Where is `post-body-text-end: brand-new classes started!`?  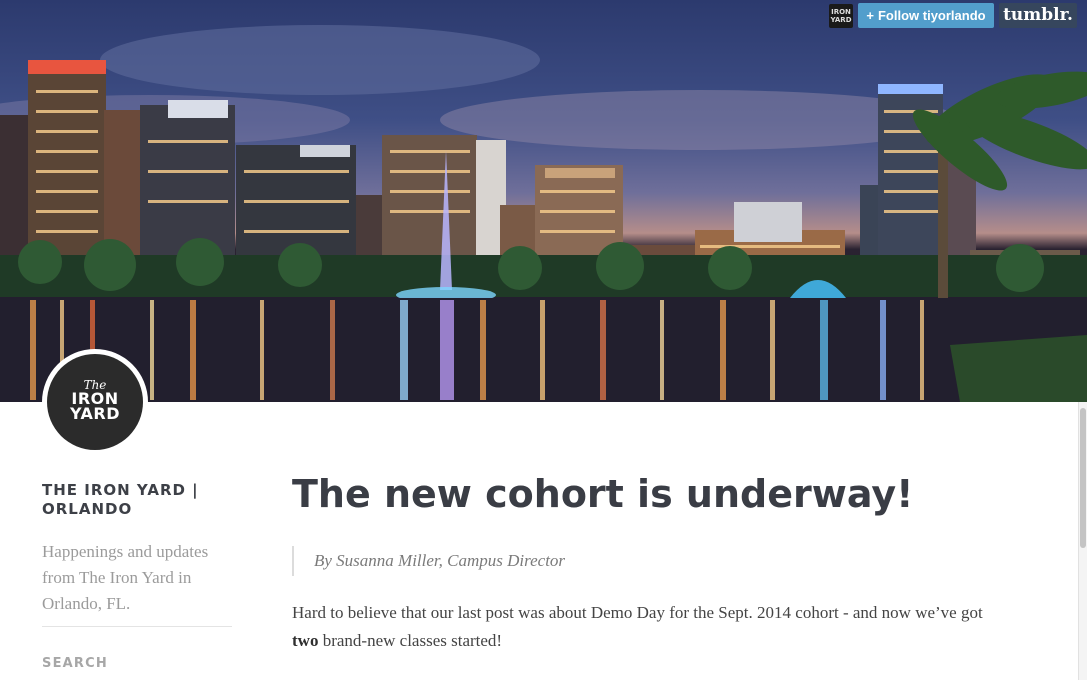 post-body-text-end: brand-new classes started! is located at coordinates (410, 640).